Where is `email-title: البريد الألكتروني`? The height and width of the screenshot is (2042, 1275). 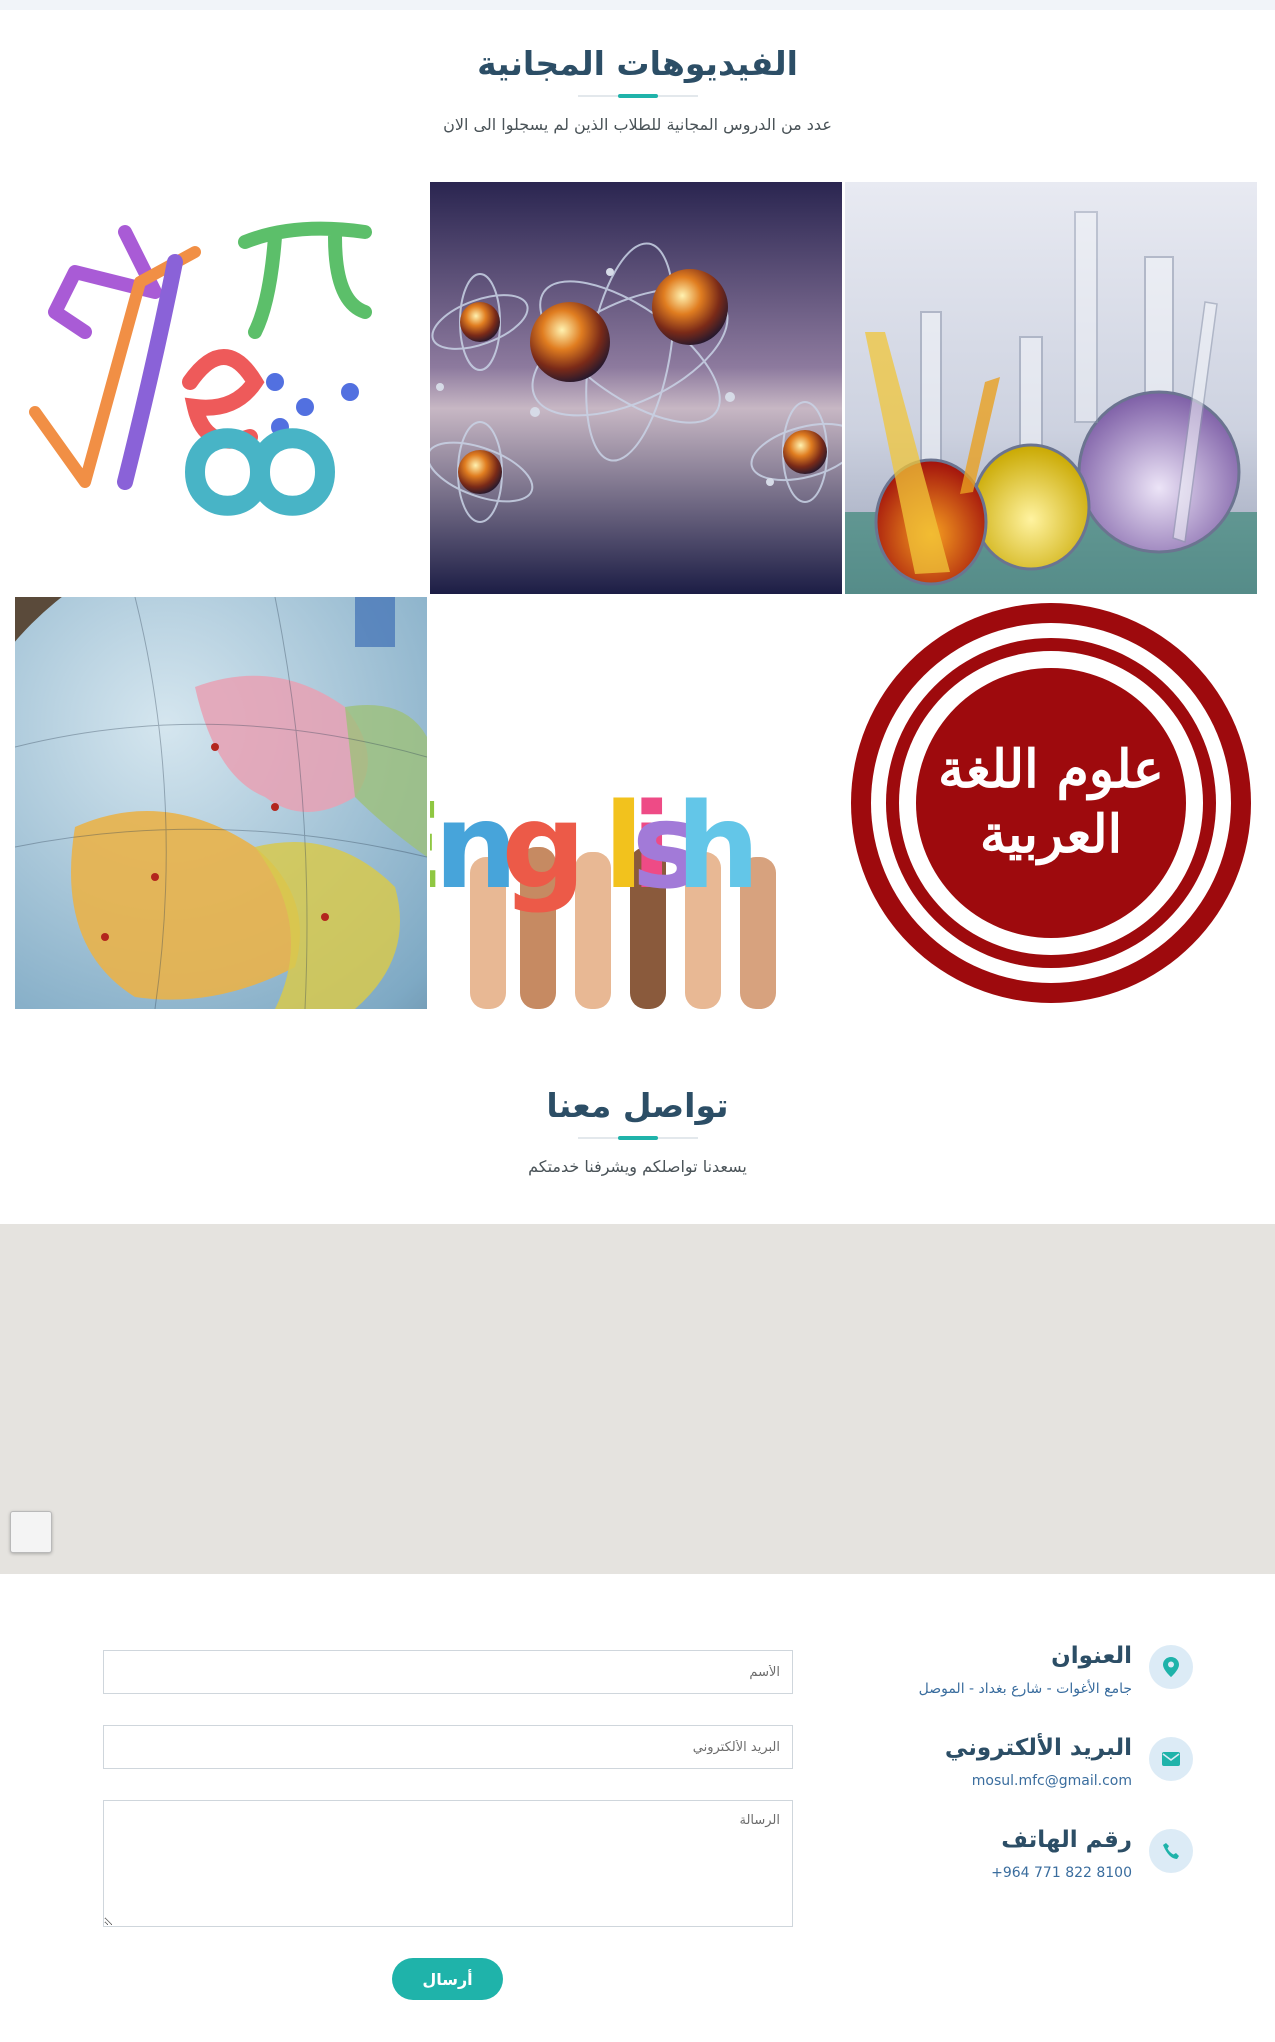 email-title: البريد الألكتروني is located at coordinates (1038, 1748).